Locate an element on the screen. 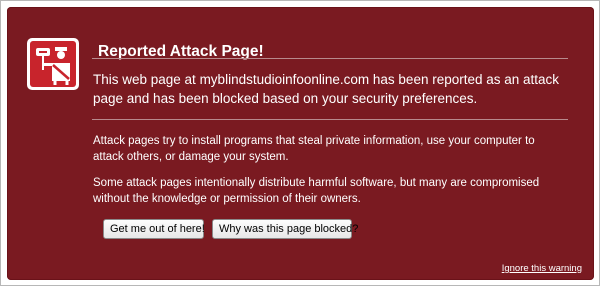 The height and width of the screenshot is (286, 600). section-divider is located at coordinates (330, 119).